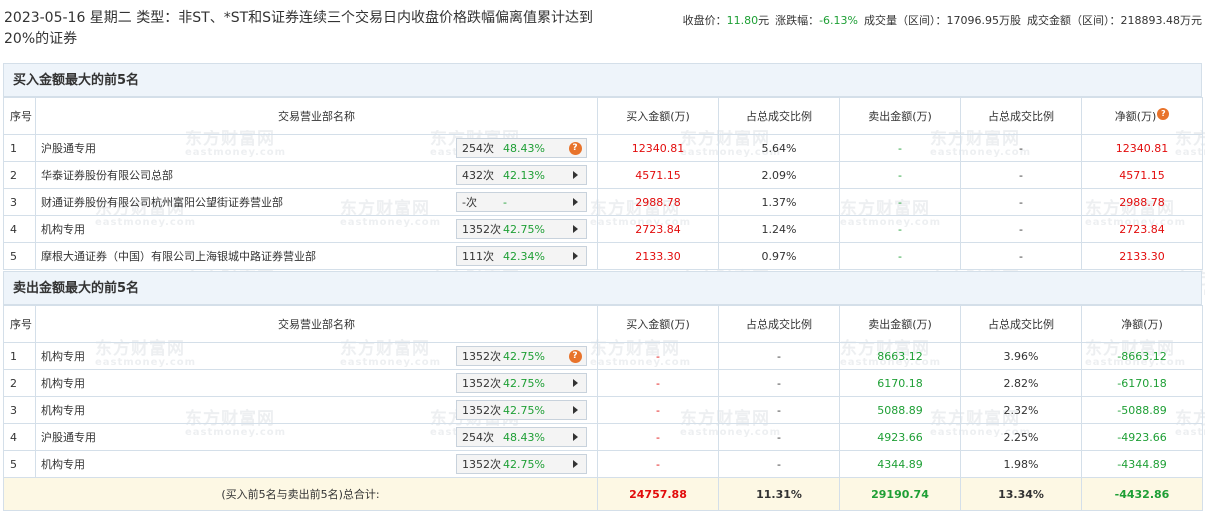 The image size is (1205, 518). I want to click on branch-stat-box: 1352次 42.75%?, so click(521, 356).